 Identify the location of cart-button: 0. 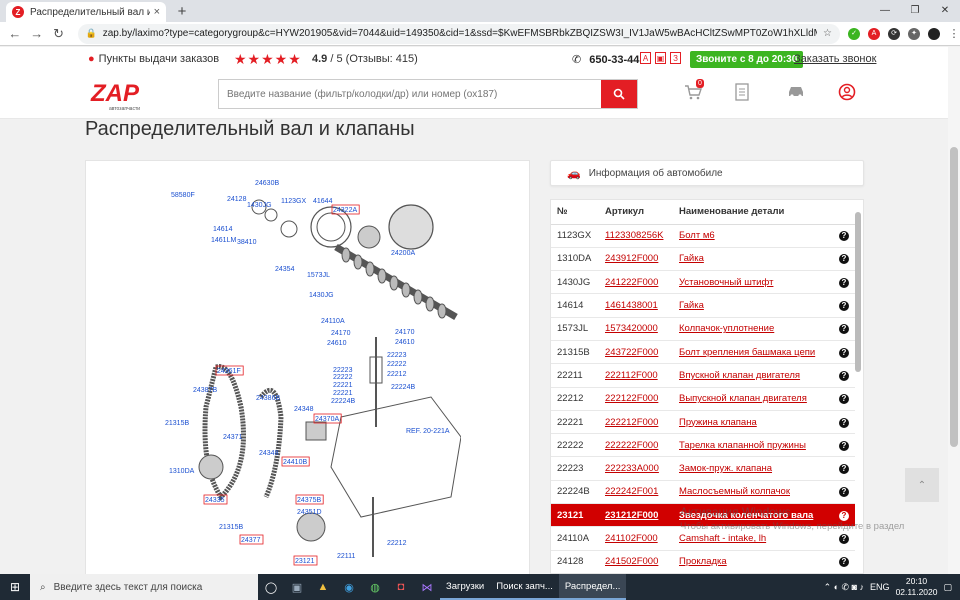
(694, 91).